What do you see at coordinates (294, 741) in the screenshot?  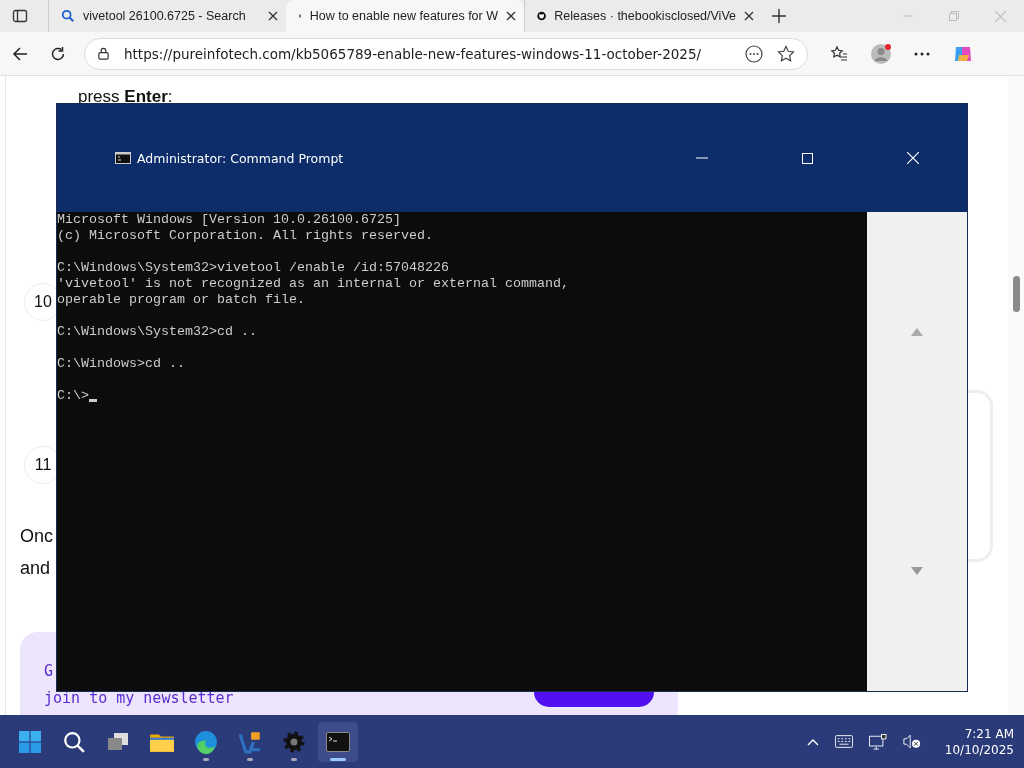 I see `gear-icon` at bounding box center [294, 741].